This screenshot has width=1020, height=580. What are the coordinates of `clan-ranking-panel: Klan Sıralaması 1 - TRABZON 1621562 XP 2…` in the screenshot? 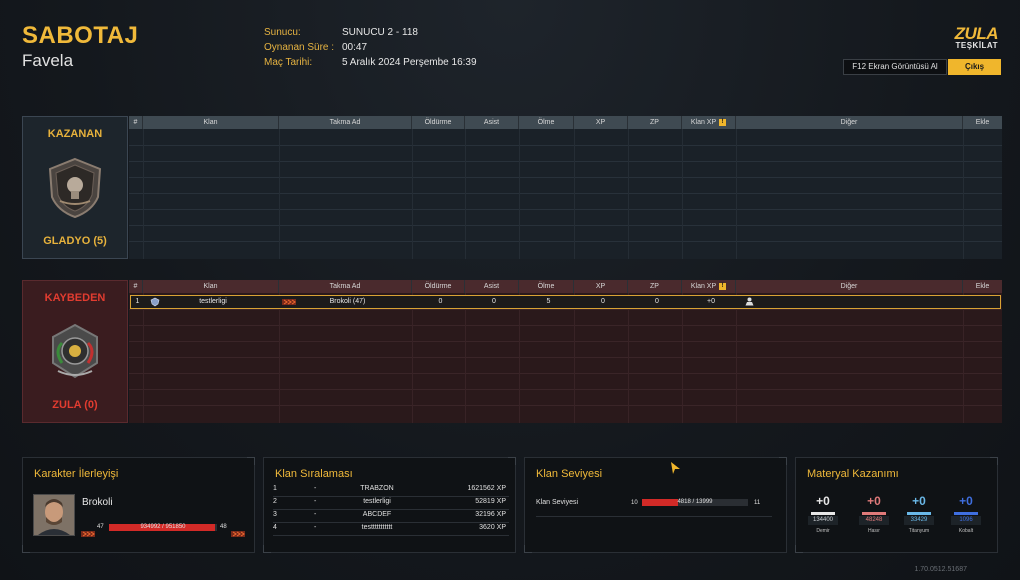 It's located at (389, 505).